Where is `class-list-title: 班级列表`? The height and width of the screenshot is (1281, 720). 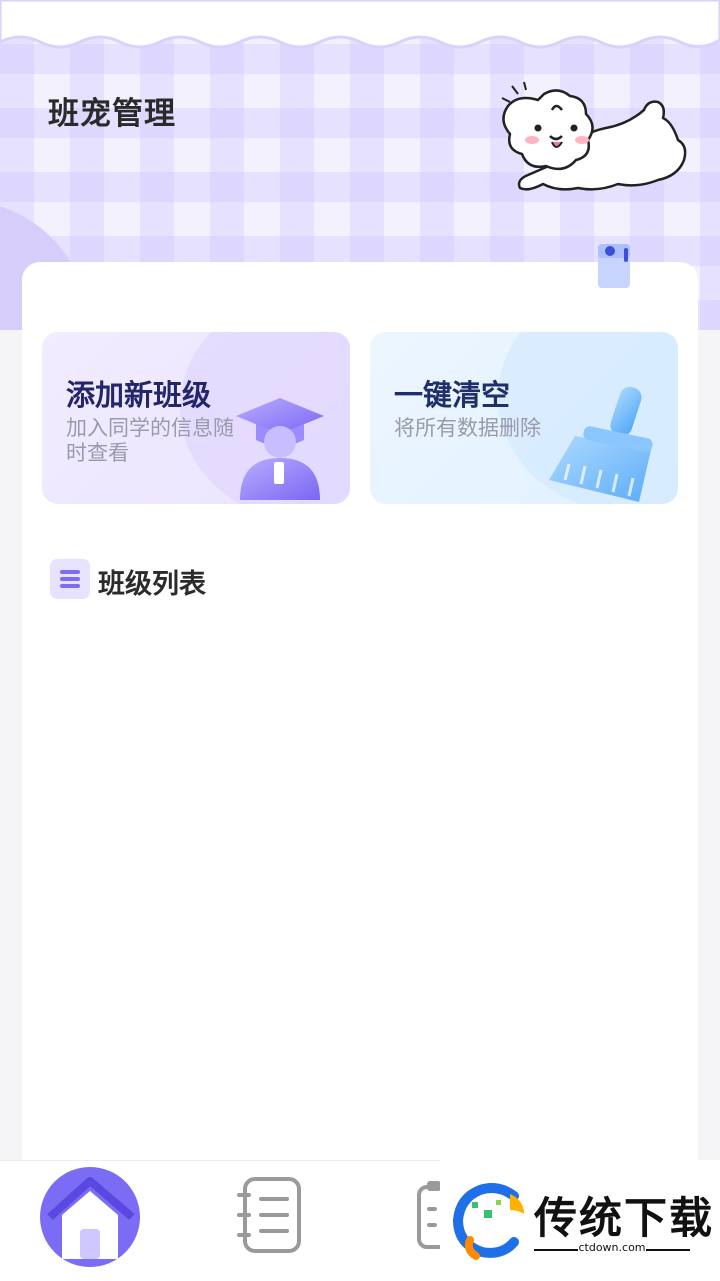
class-list-title: 班级列表 is located at coordinates (152, 584).